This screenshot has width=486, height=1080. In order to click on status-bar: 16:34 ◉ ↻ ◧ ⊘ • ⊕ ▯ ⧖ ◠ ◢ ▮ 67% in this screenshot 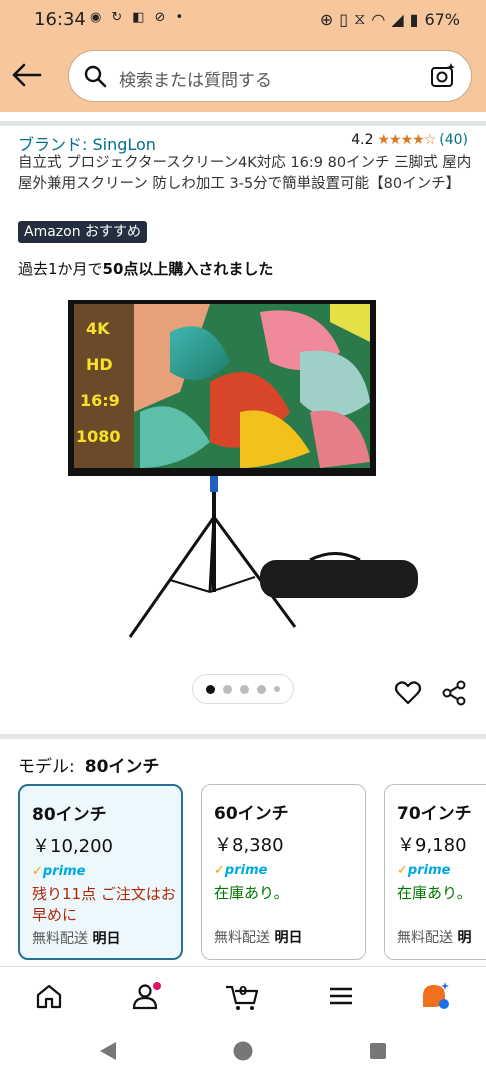, I will do `click(243, 20)`.